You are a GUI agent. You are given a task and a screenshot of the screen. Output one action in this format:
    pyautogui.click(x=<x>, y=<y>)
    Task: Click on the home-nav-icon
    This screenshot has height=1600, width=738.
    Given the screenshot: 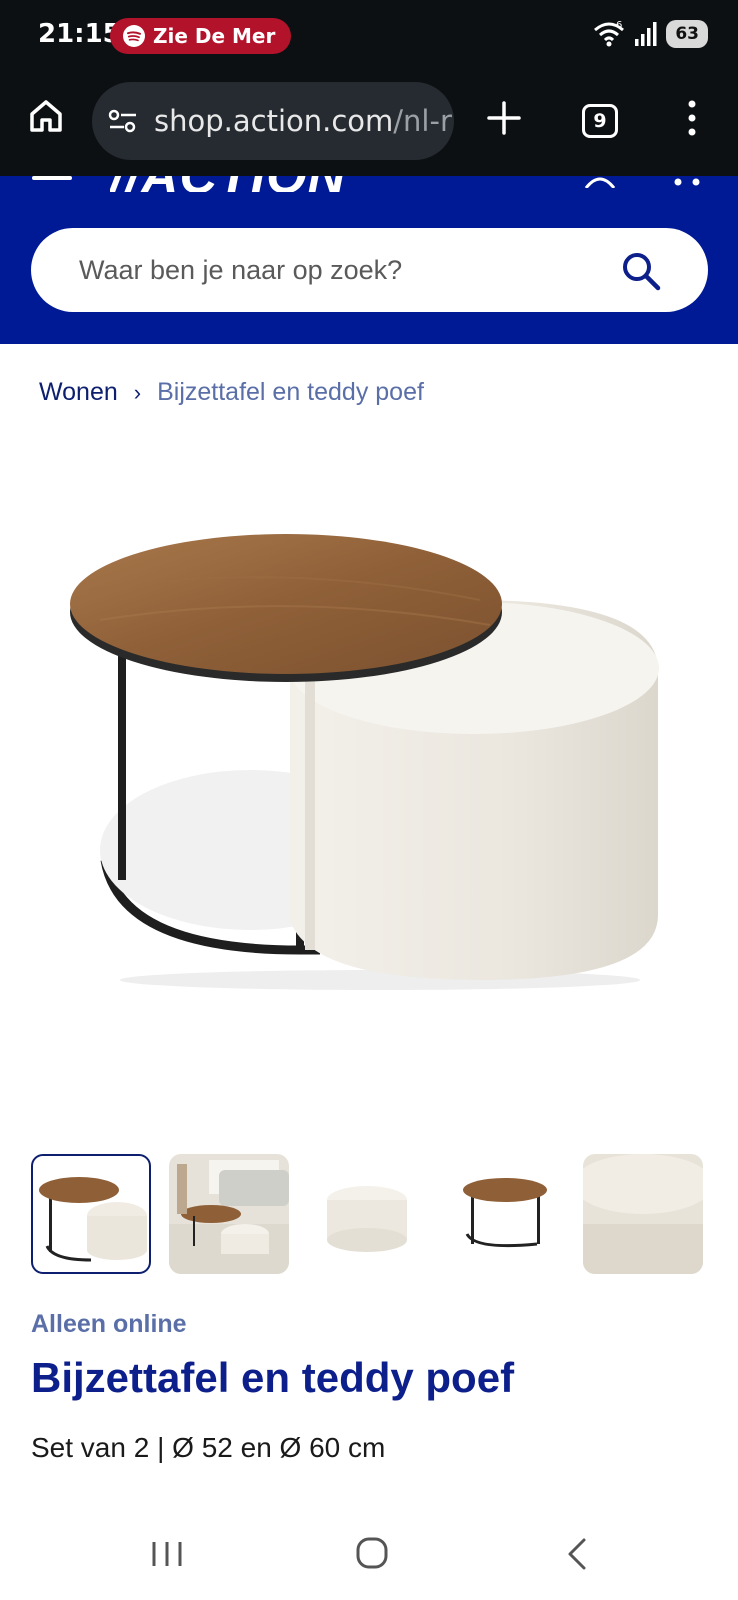 What is the action you would take?
    pyautogui.click(x=372, y=1554)
    